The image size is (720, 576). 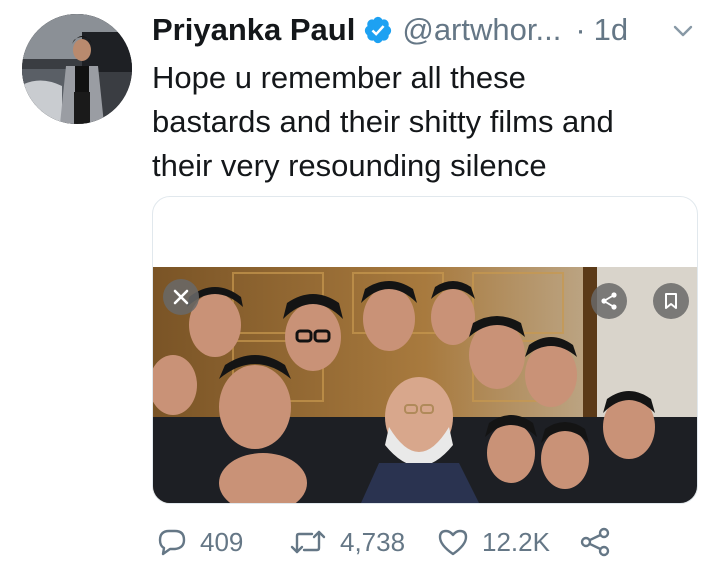 I want to click on close-icon, so click(x=181, y=297).